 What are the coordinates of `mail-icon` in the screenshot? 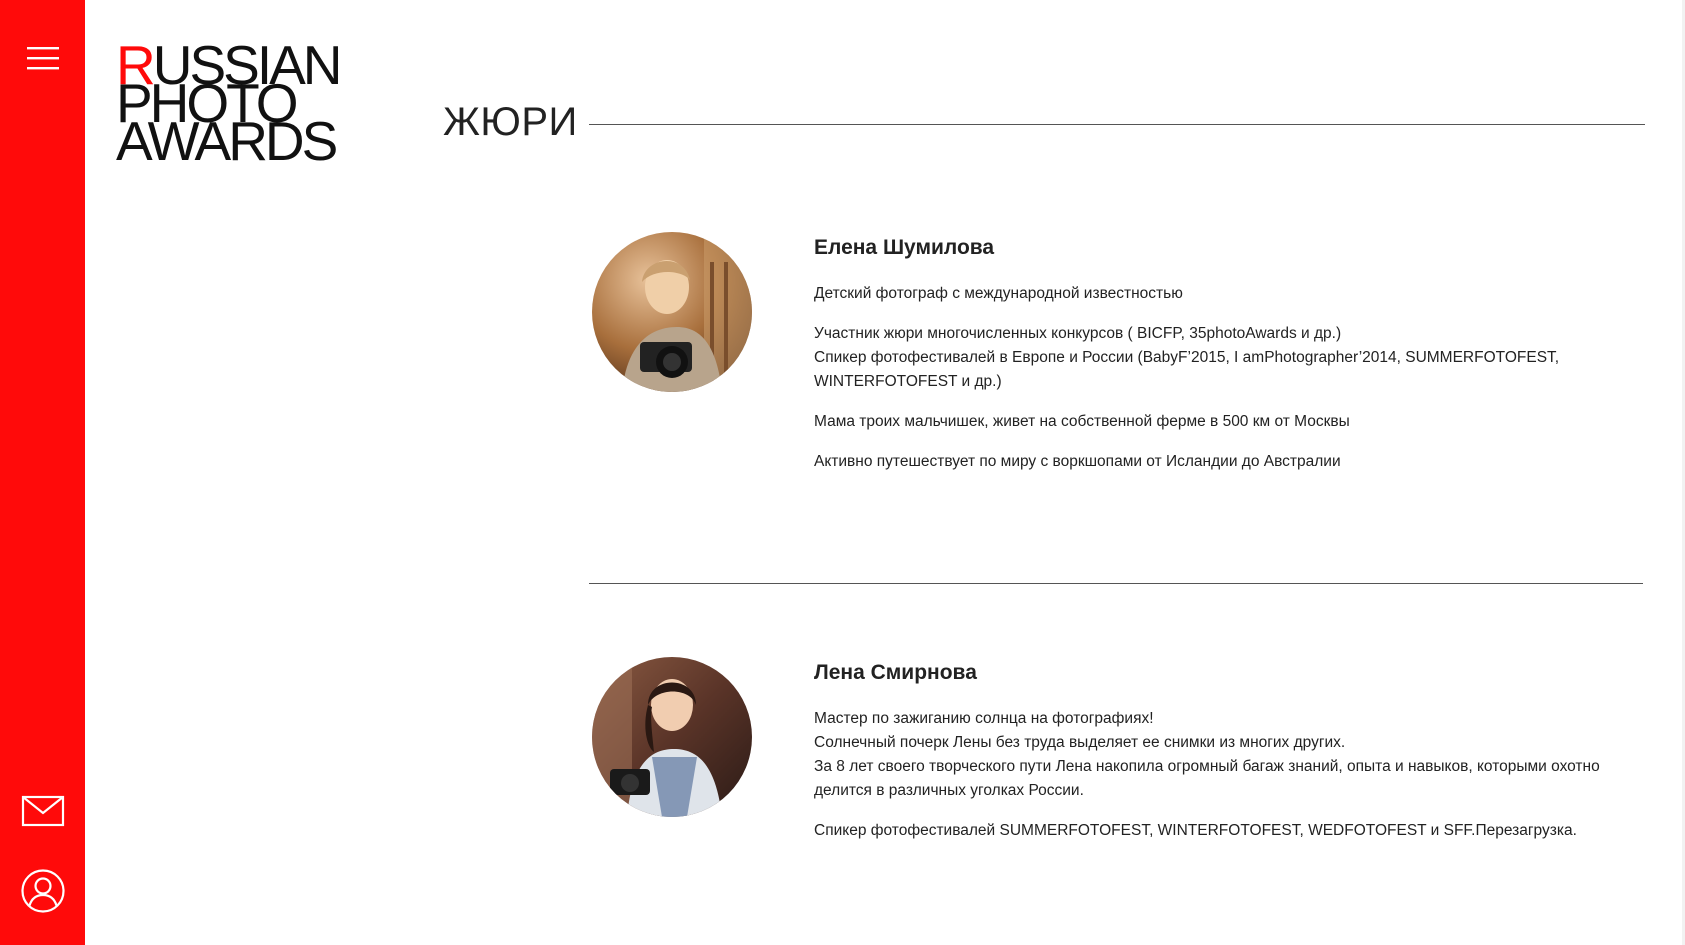 It's located at (42, 811).